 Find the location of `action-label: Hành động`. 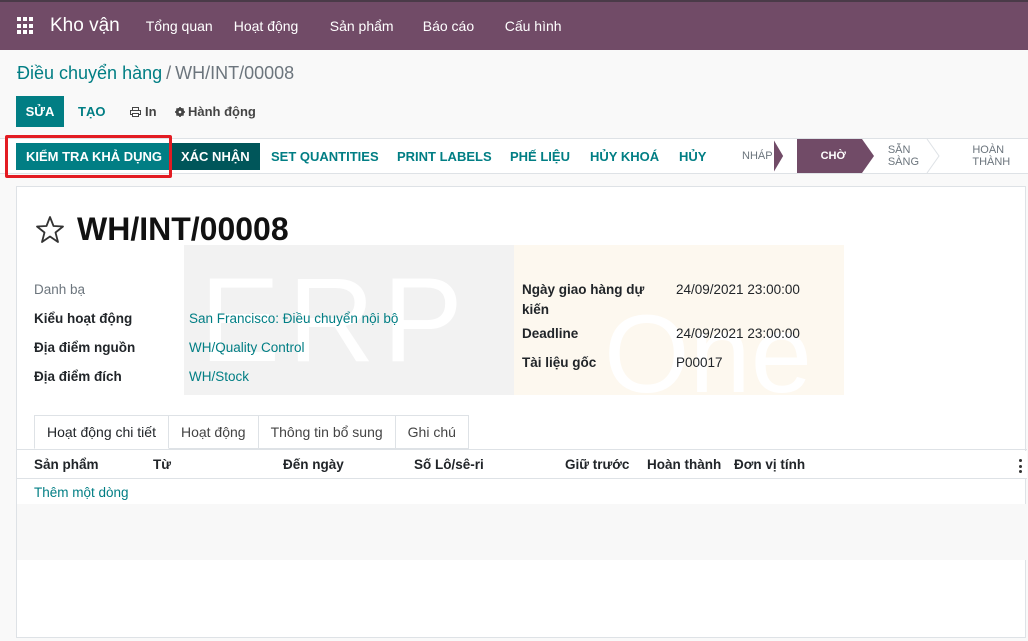

action-label: Hành động is located at coordinates (222, 111).